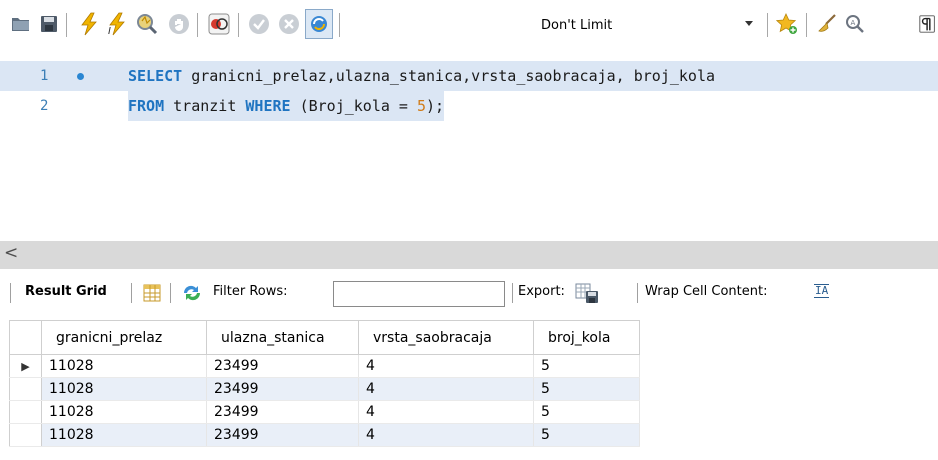 This screenshot has width=938, height=460. What do you see at coordinates (419, 294) in the screenshot?
I see `filter-rows-input` at bounding box center [419, 294].